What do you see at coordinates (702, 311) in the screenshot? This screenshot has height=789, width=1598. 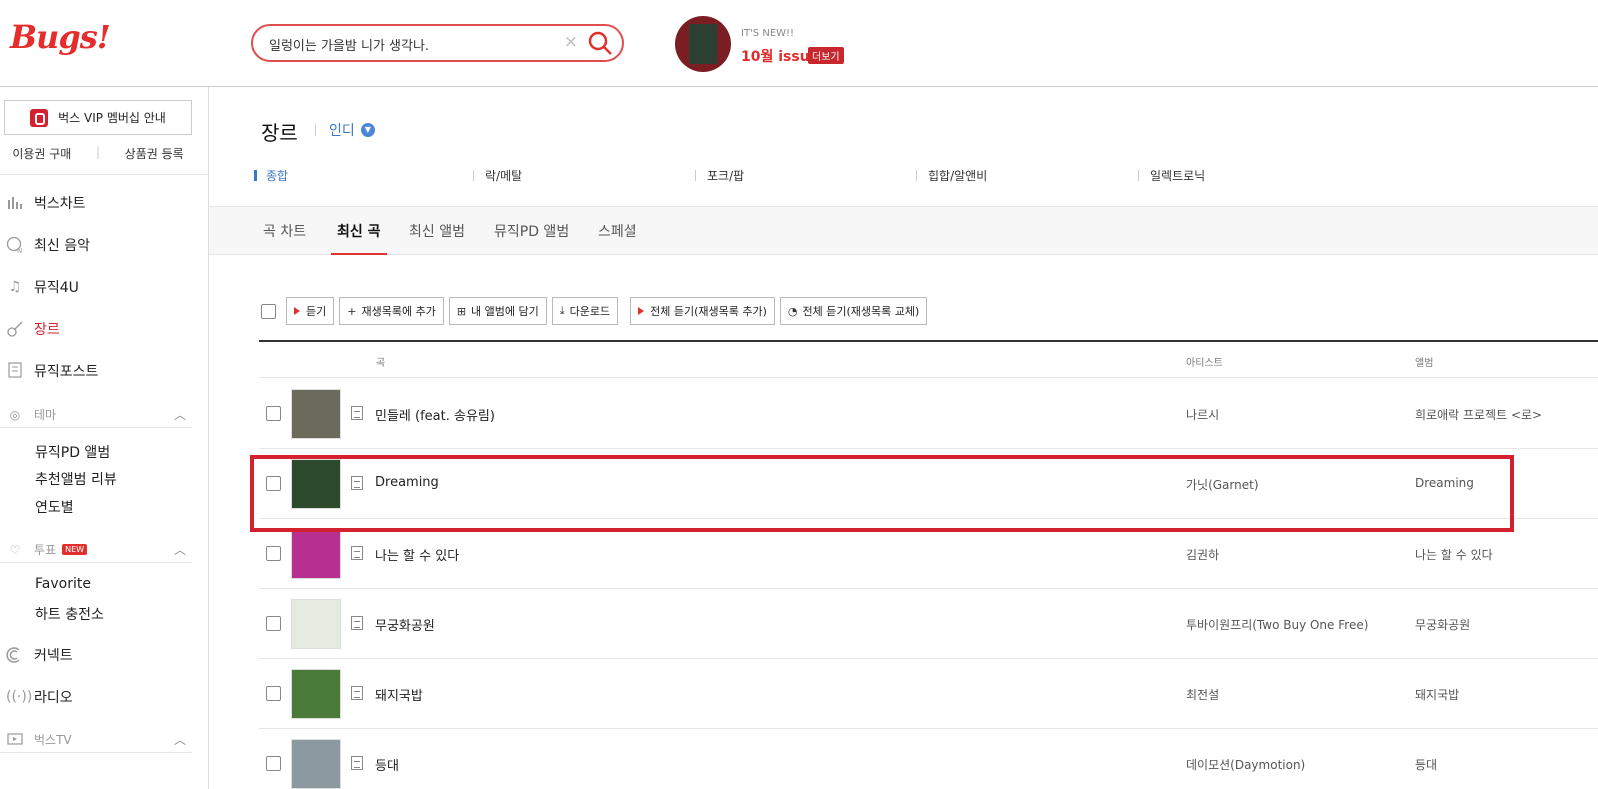 I see `play-all-add-button: 전체 듣기(재생목록 추가)` at bounding box center [702, 311].